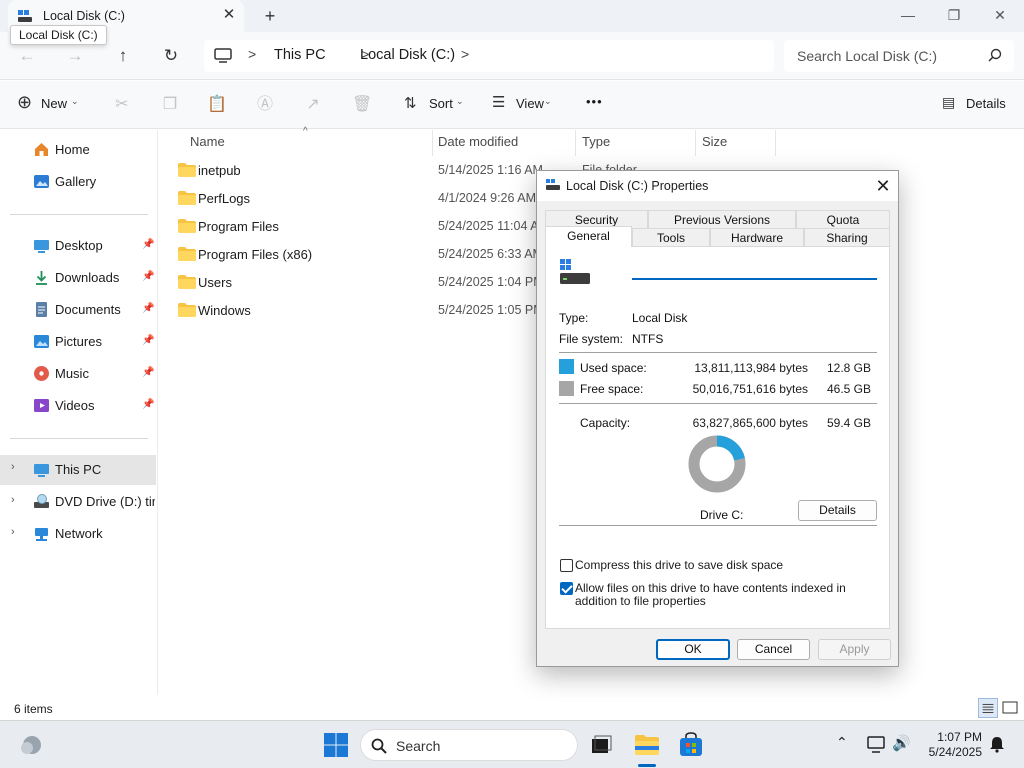 The image size is (1024, 768). What do you see at coordinates (671, 237) in the screenshot?
I see `tab-tools: Tools` at bounding box center [671, 237].